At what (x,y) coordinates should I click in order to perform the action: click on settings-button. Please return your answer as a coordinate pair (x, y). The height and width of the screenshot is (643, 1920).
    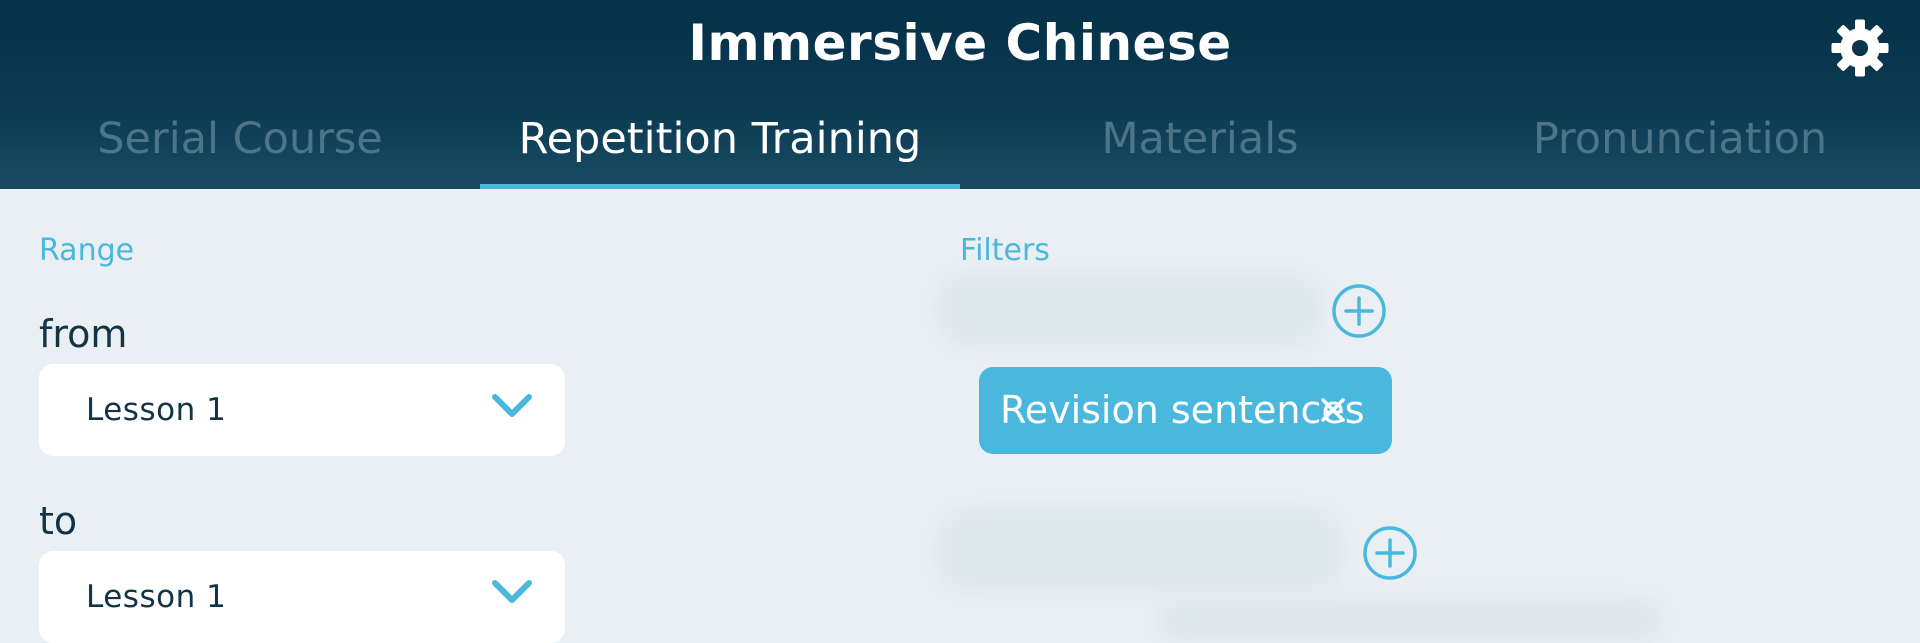
    Looking at the image, I should click on (1860, 48).